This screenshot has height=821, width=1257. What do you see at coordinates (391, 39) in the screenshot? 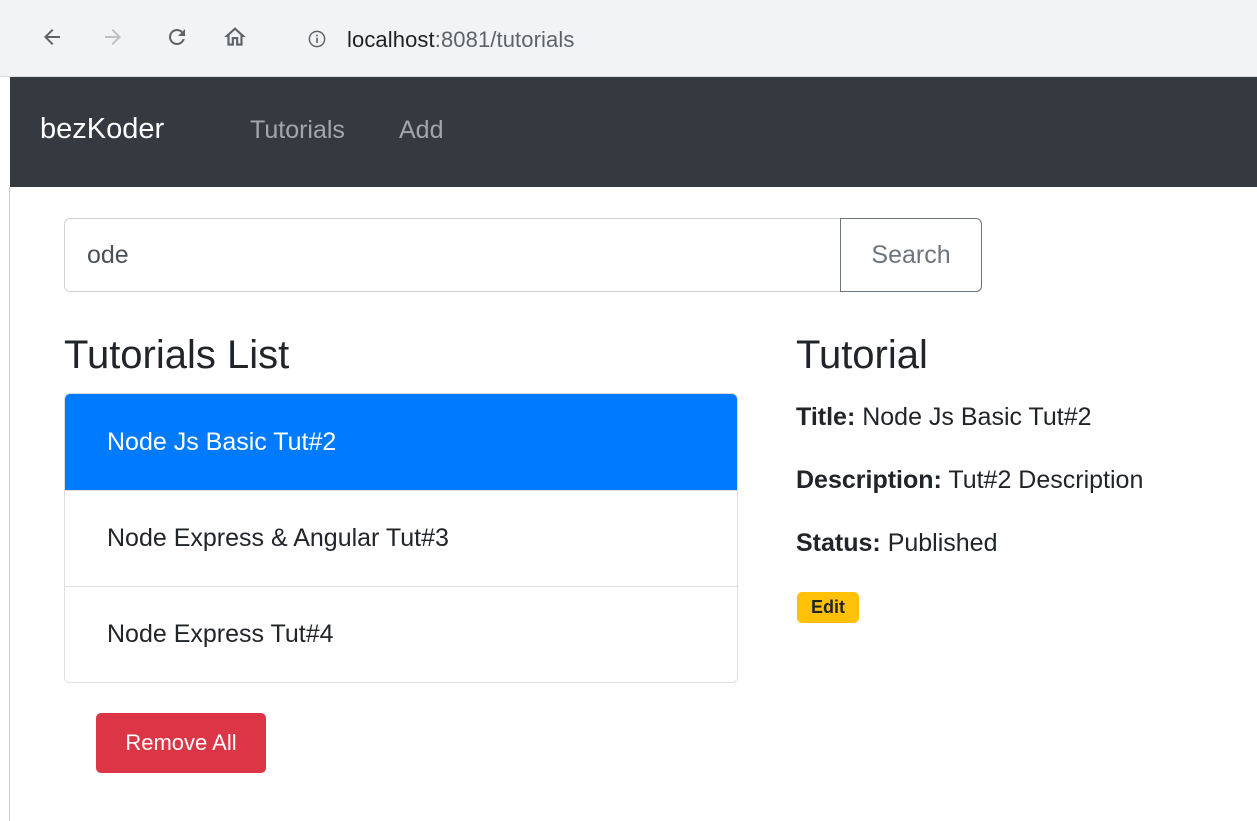
I see `url-host: localhost` at bounding box center [391, 39].